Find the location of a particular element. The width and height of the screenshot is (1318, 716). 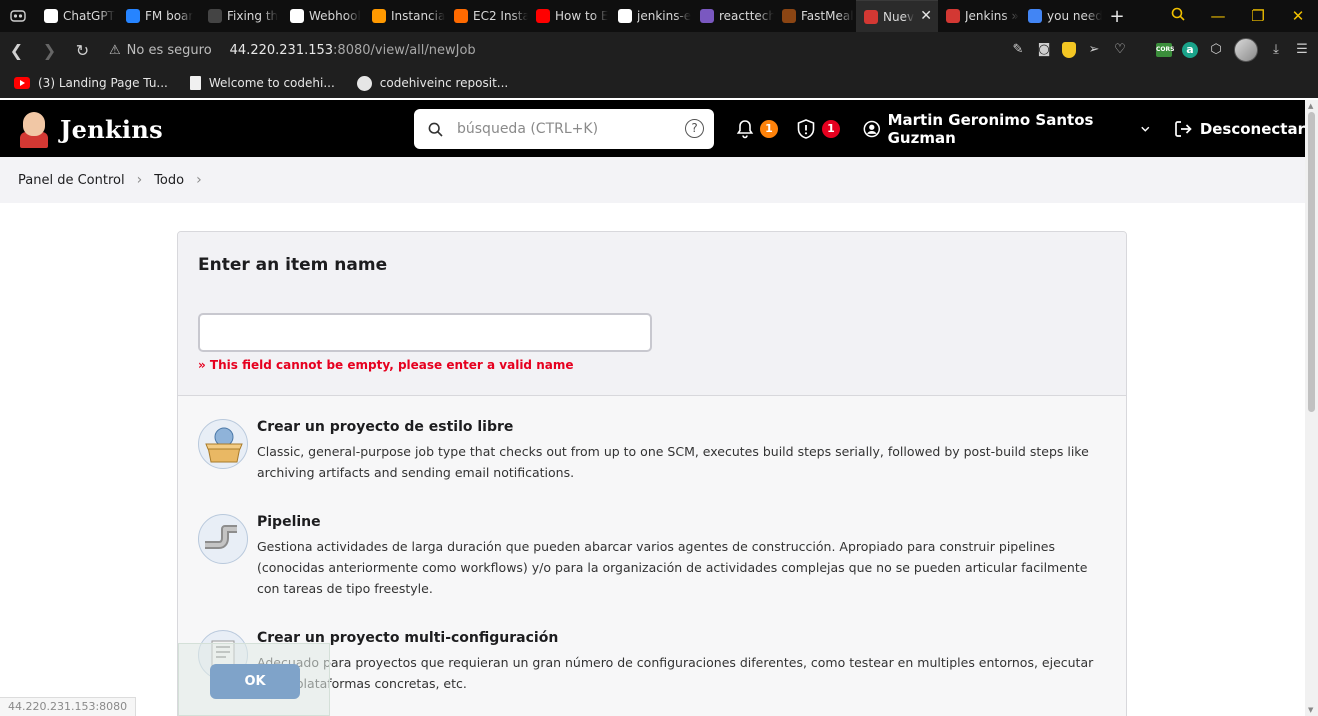

cors-extension-icon: CORS is located at coordinates (1165, 50).